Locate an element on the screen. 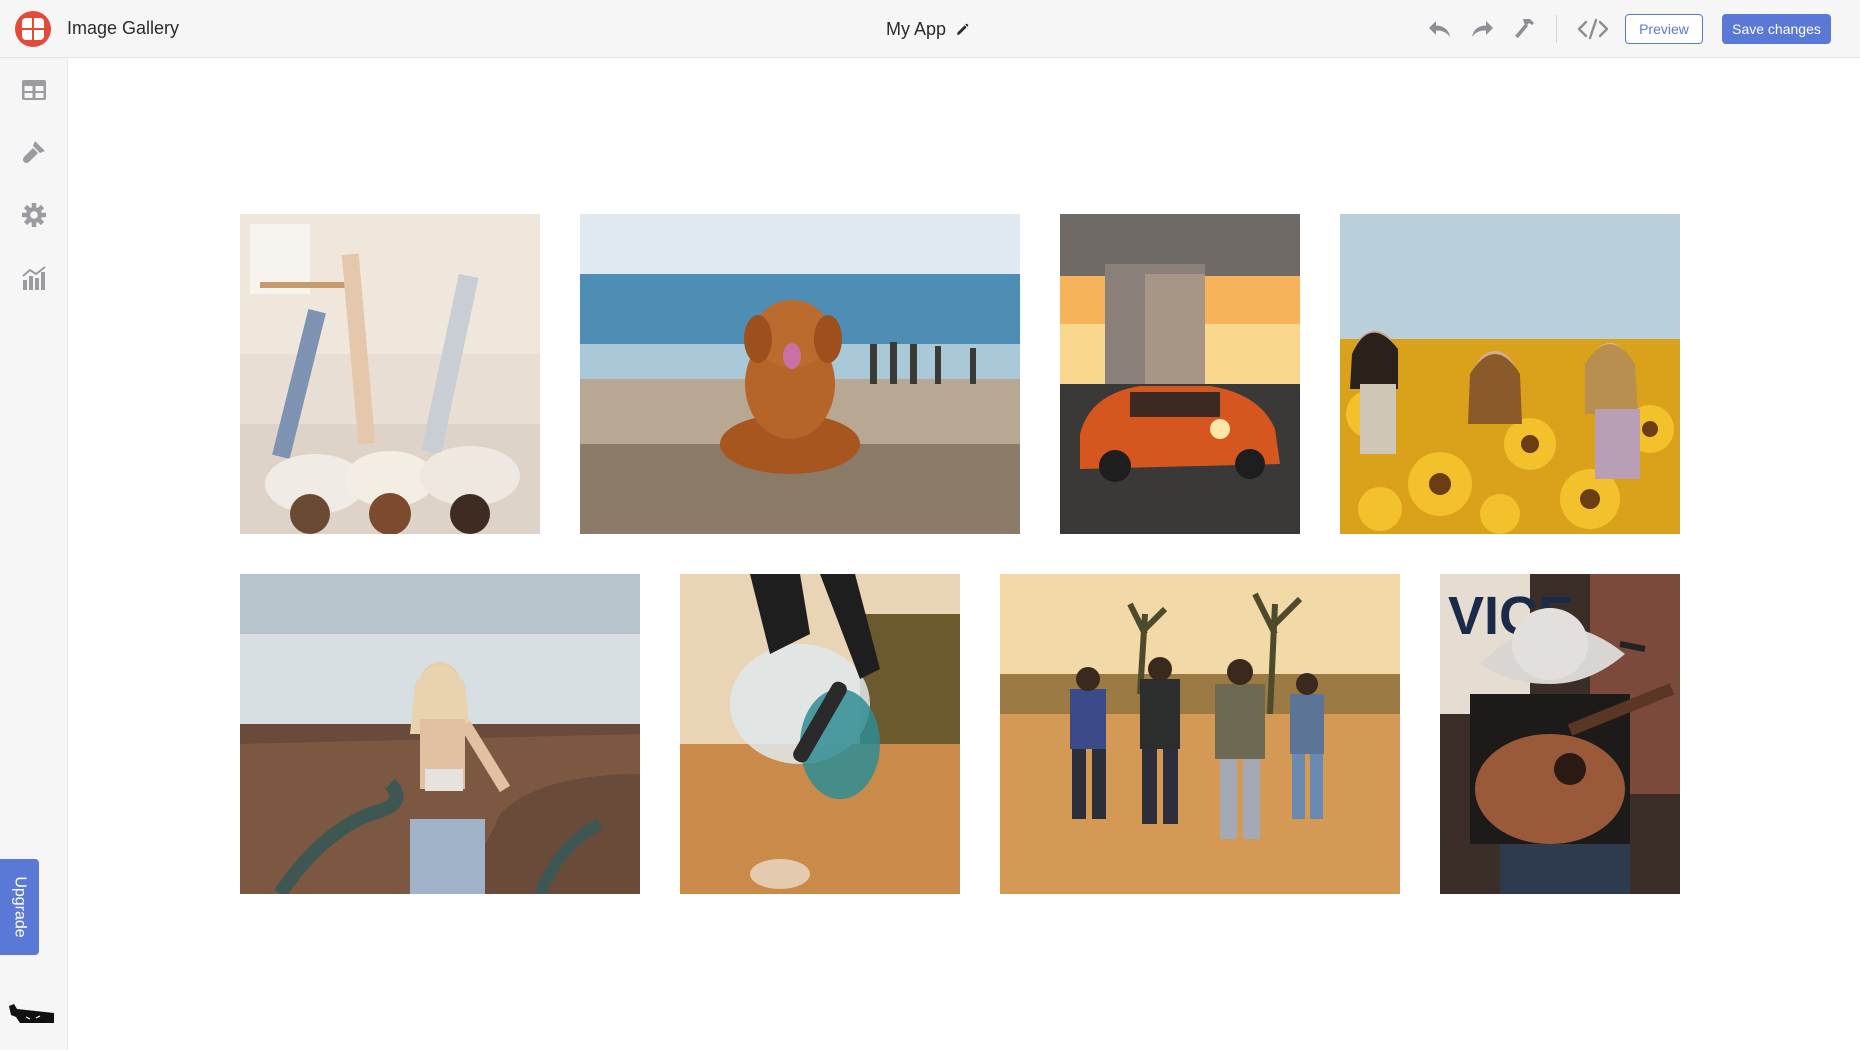  analytics-chart-icon is located at coordinates (34, 278).